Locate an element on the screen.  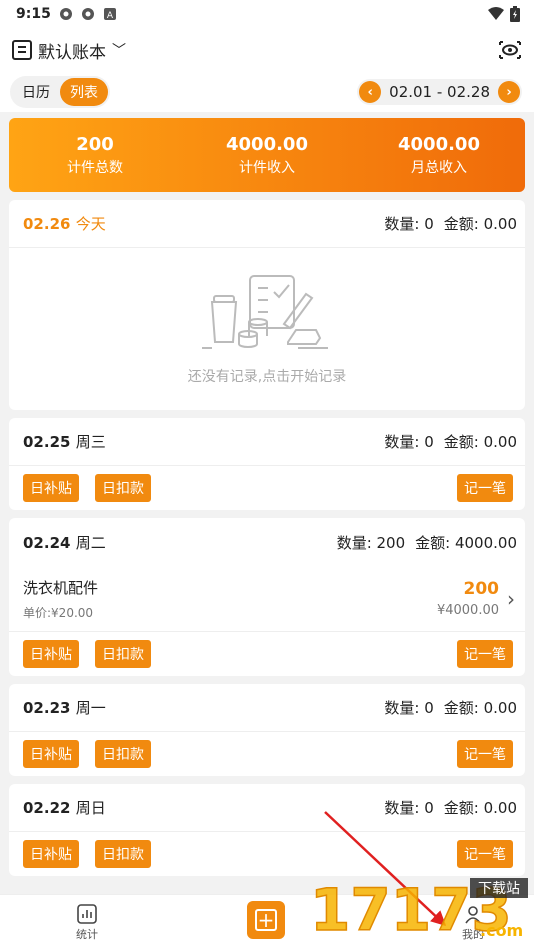
battery-icon is located at coordinates (515, 14).